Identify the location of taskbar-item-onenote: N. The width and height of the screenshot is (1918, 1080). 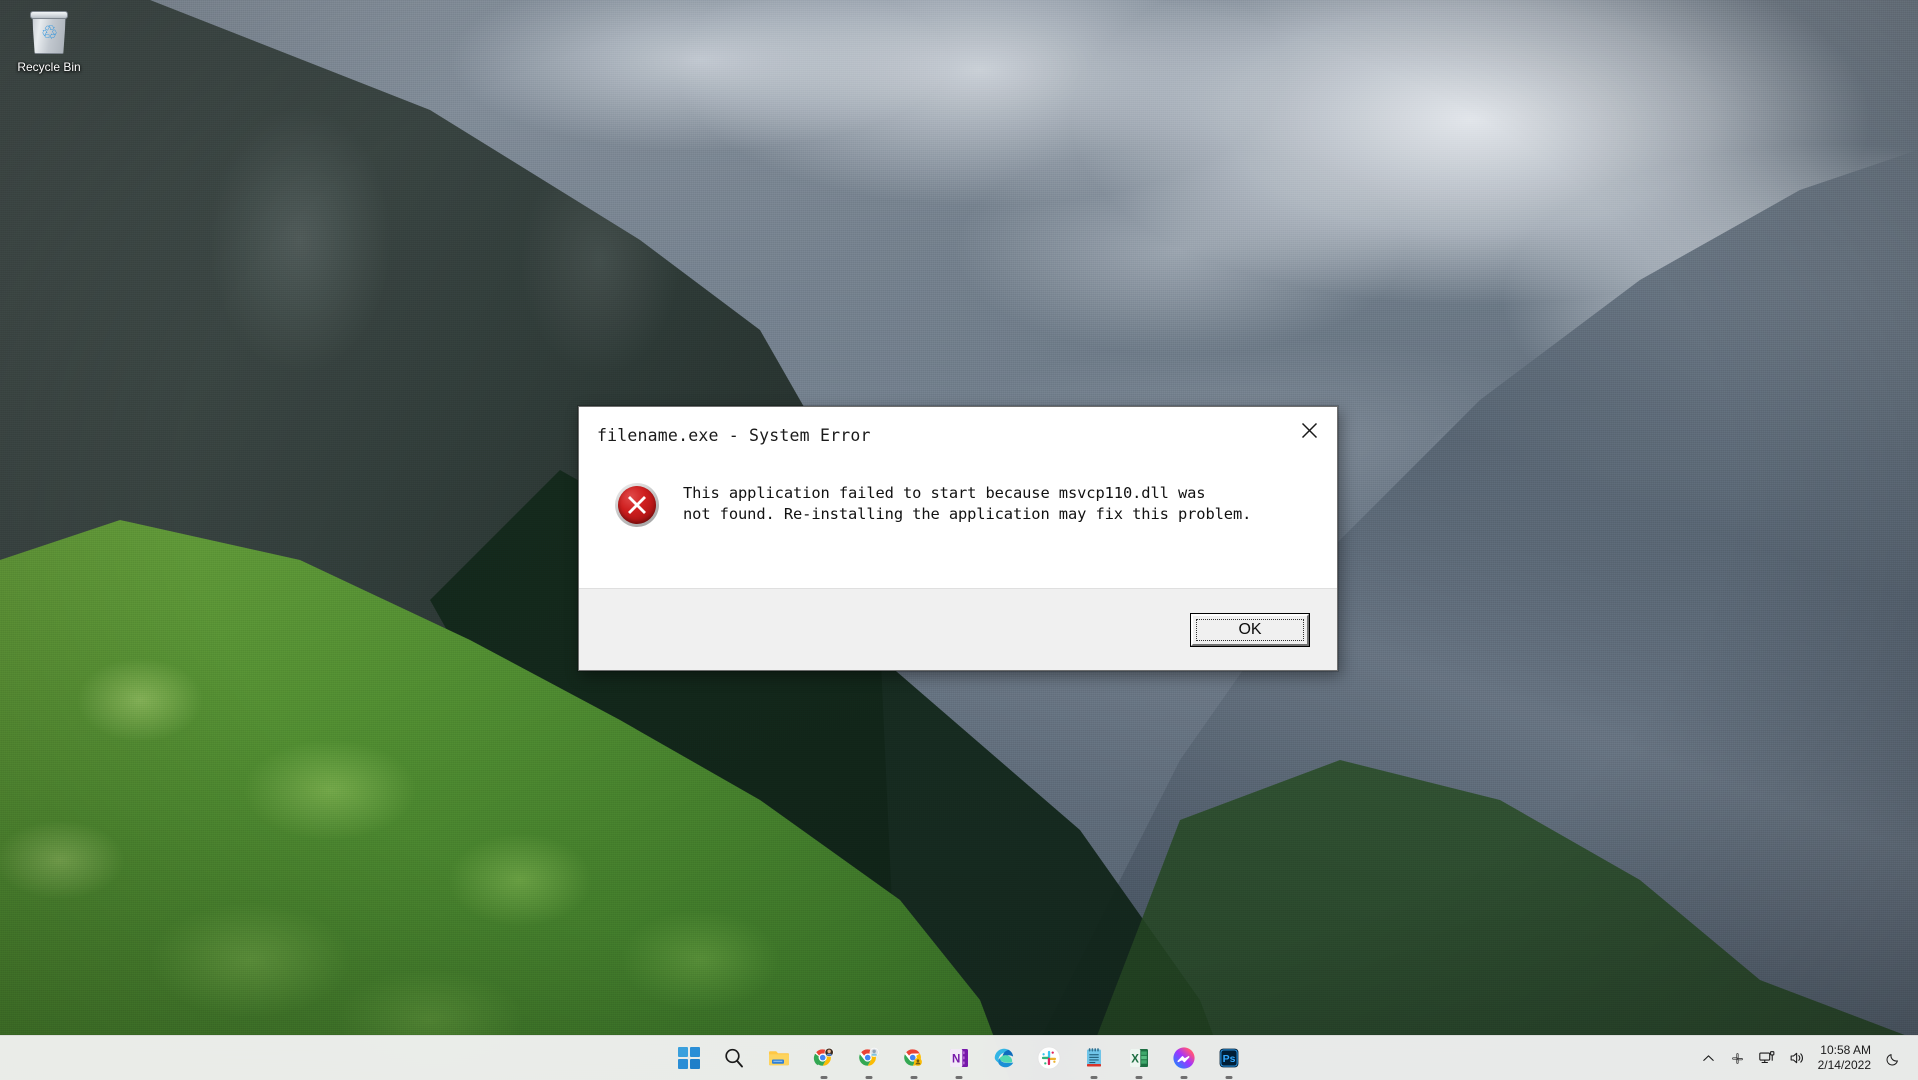
(959, 1060).